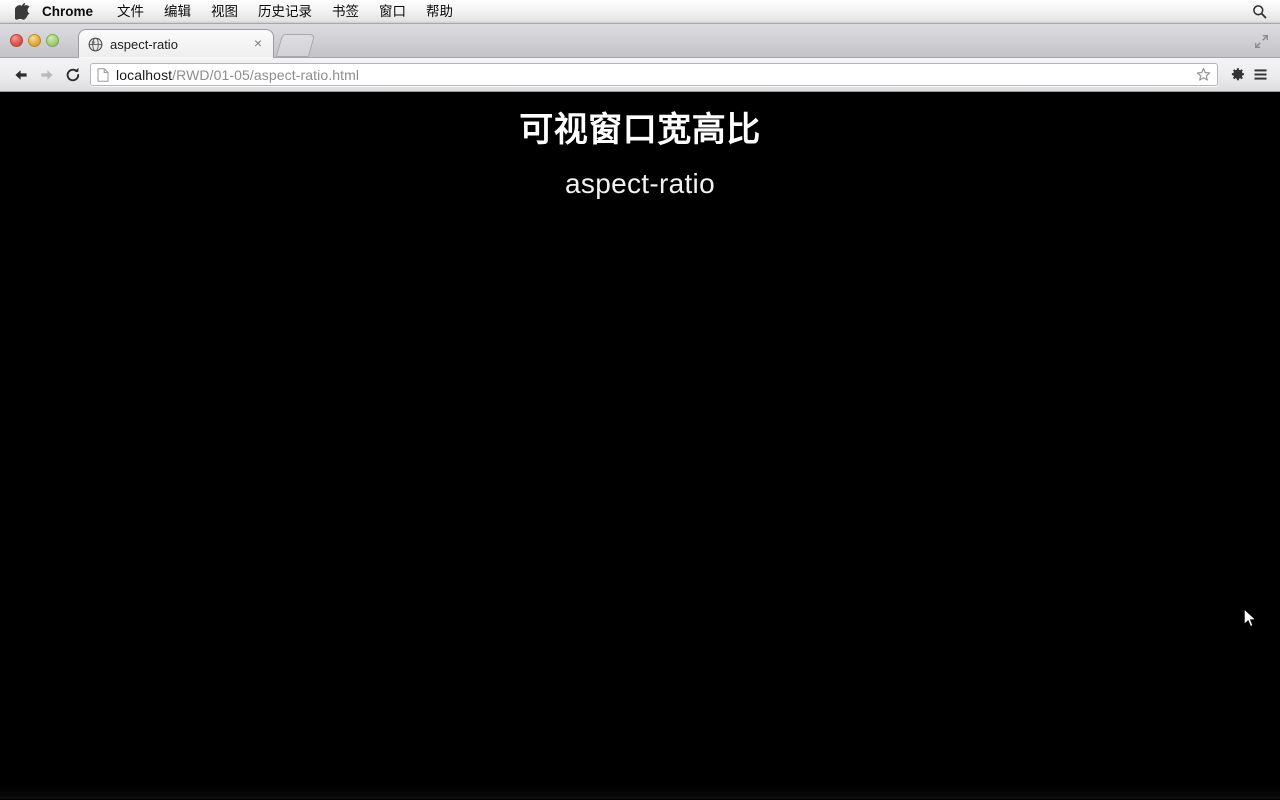 This screenshot has height=800, width=1280. I want to click on address-bar-text: localhost/RWD/01-05/aspect-ratio.html, so click(653, 75).